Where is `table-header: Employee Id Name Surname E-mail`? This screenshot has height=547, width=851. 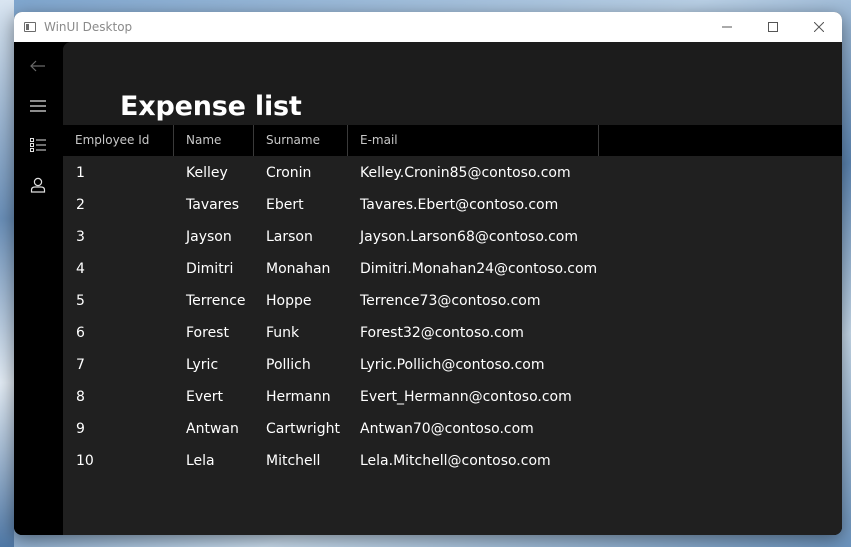
table-header: Employee Id Name Surname E-mail is located at coordinates (452, 140).